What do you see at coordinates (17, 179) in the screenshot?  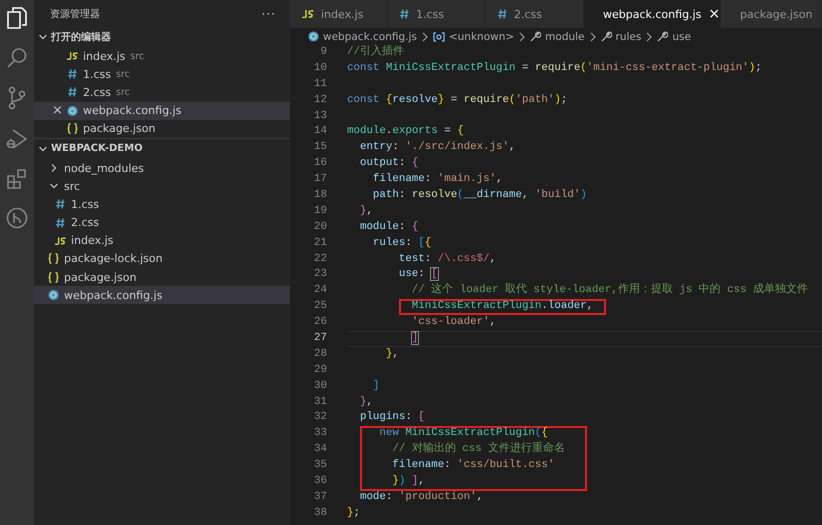 I see `extensions-icon` at bounding box center [17, 179].